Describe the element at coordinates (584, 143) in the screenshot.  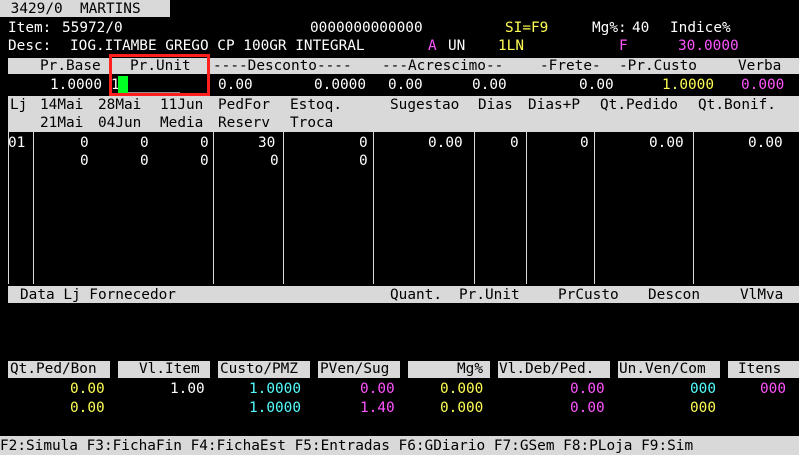
I see `grid-cell-dias-p: 0` at that location.